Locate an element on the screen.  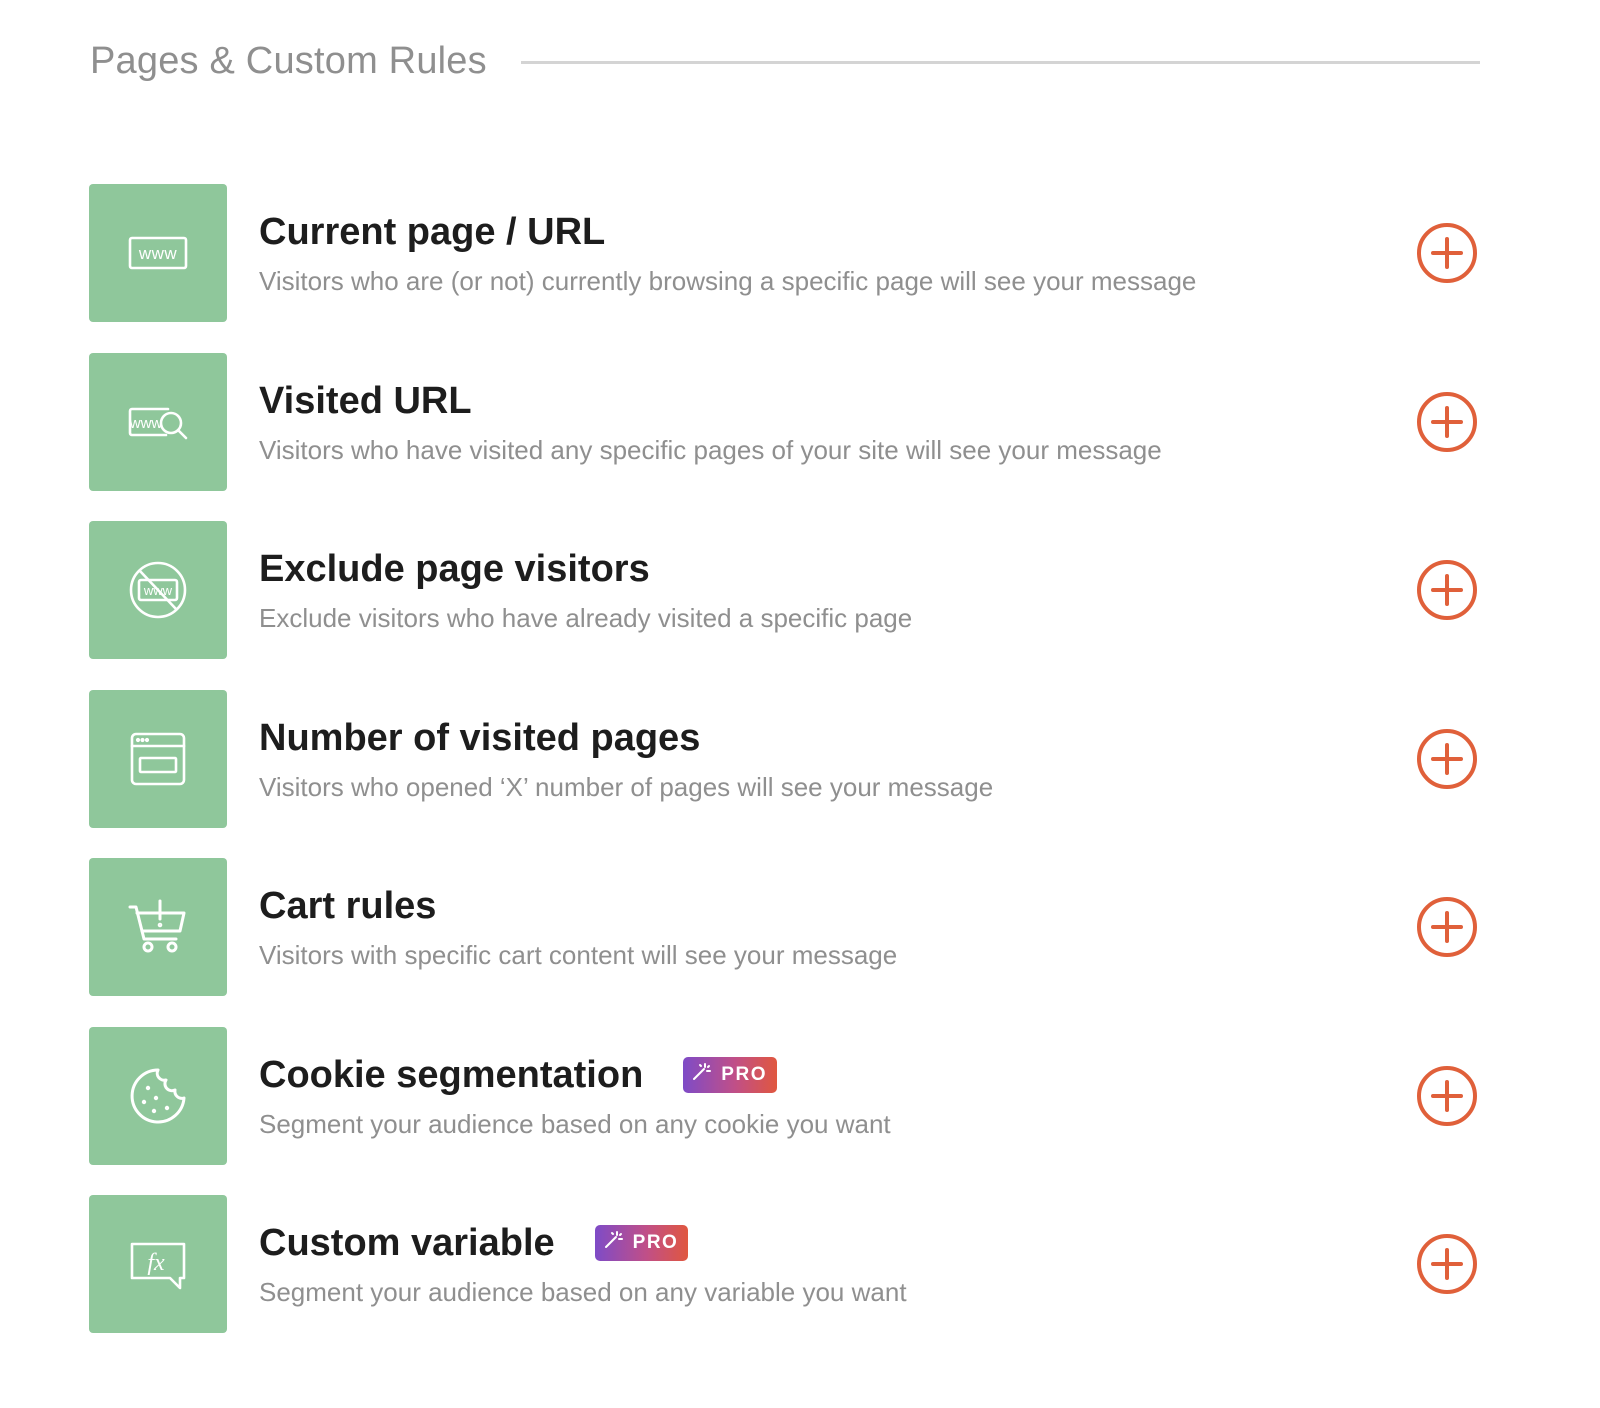
cookie-icon is located at coordinates (158, 1096).